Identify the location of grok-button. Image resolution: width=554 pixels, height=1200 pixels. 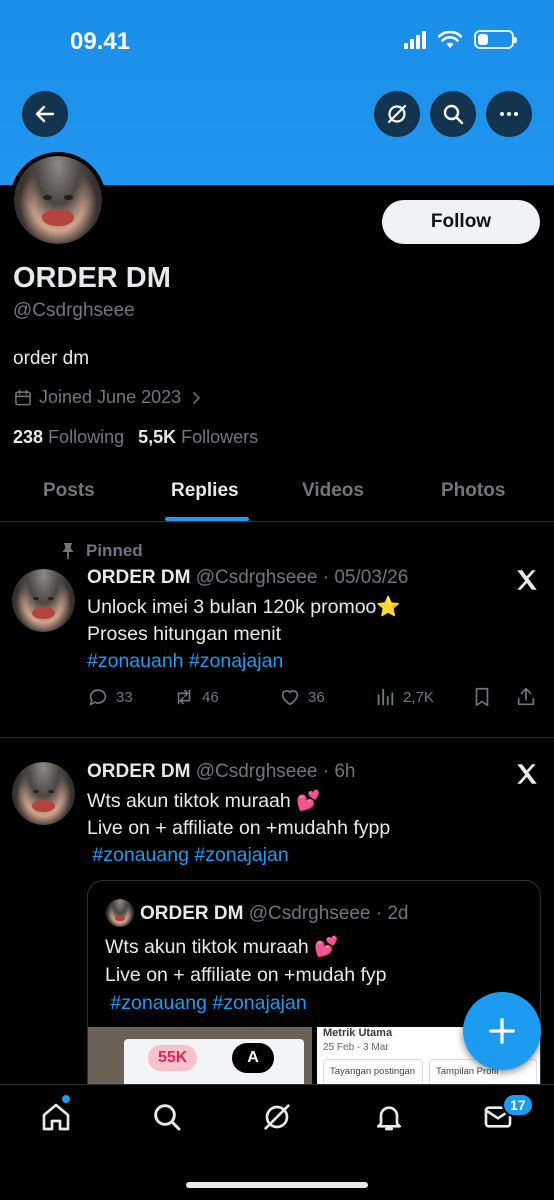
(397, 114).